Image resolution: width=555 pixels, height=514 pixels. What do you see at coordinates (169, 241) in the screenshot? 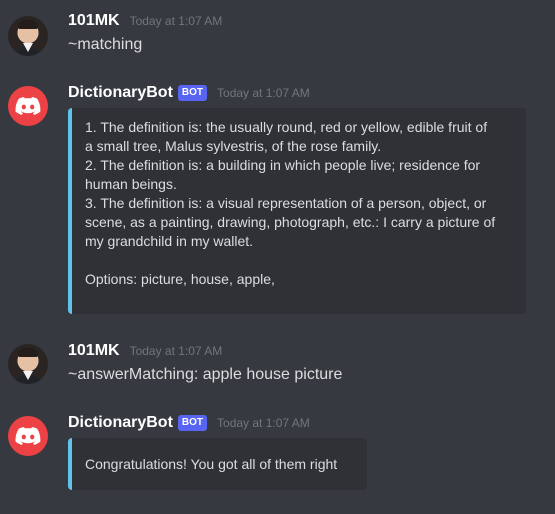
I see `embed-line: my grandchild in my wallet.` at bounding box center [169, 241].